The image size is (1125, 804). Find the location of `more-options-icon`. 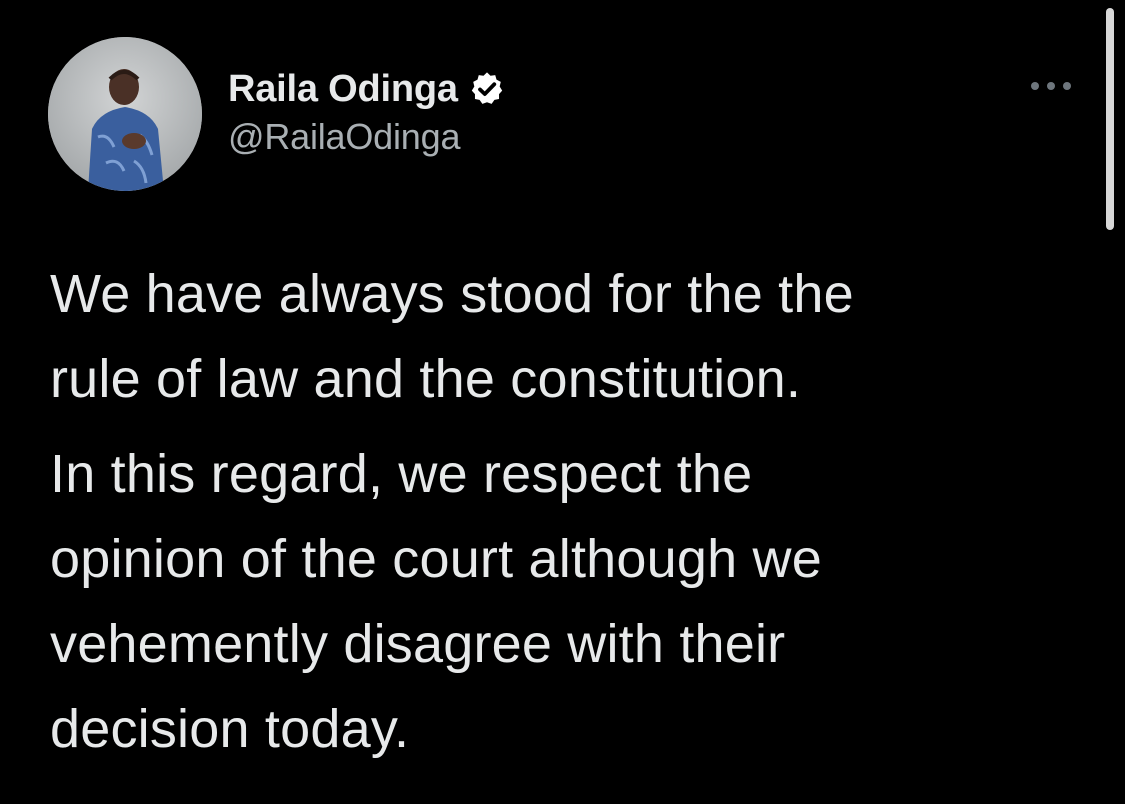

more-options-icon is located at coordinates (1051, 86).